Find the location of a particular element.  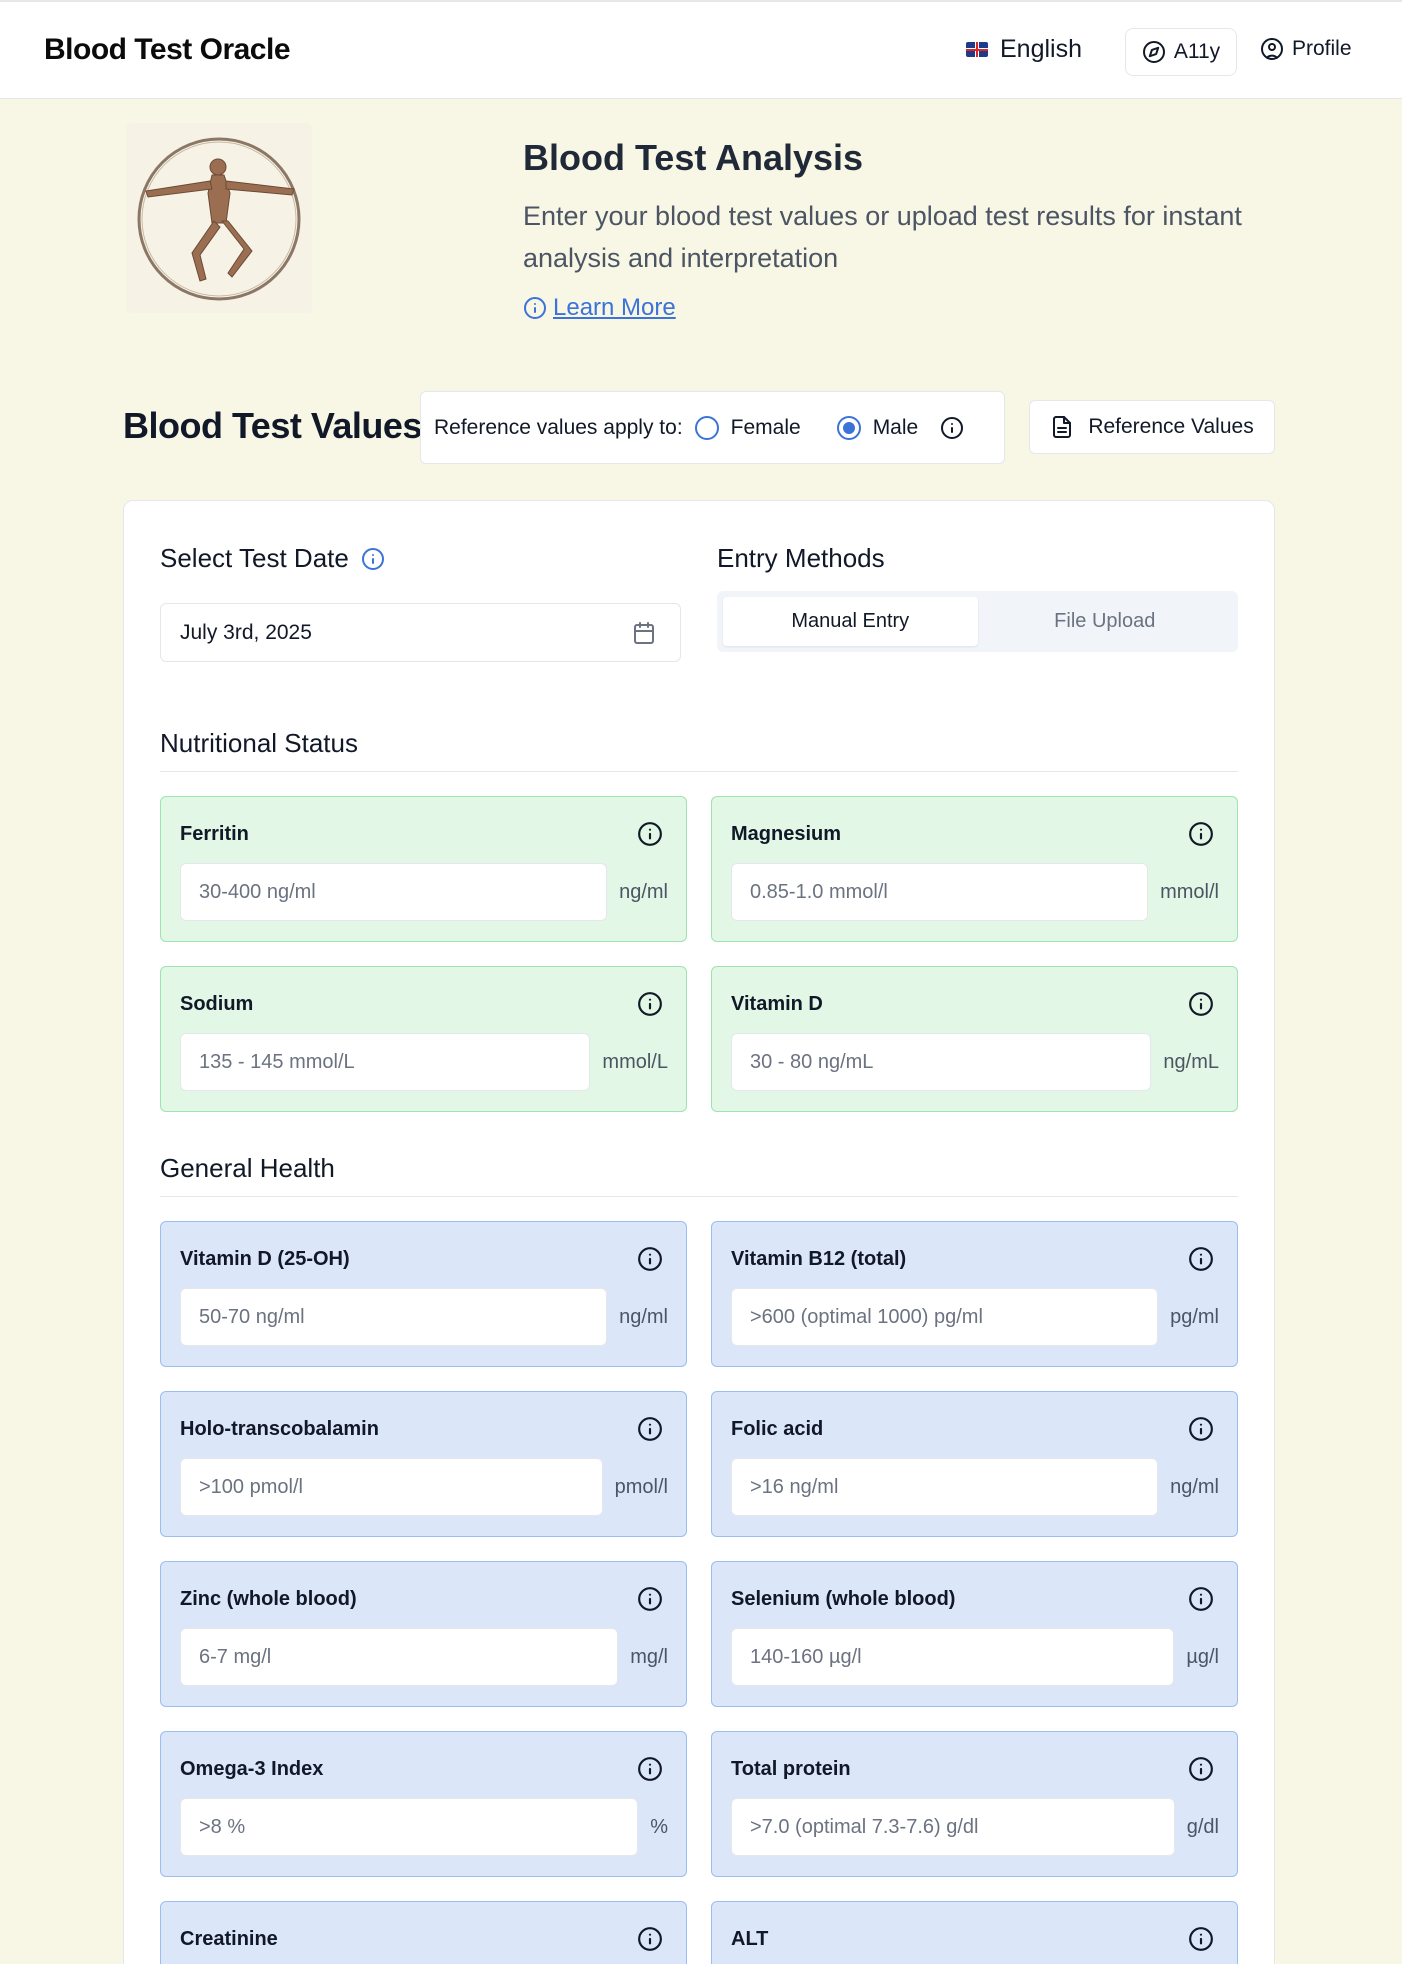

language-selector: English is located at coordinates (1024, 49).